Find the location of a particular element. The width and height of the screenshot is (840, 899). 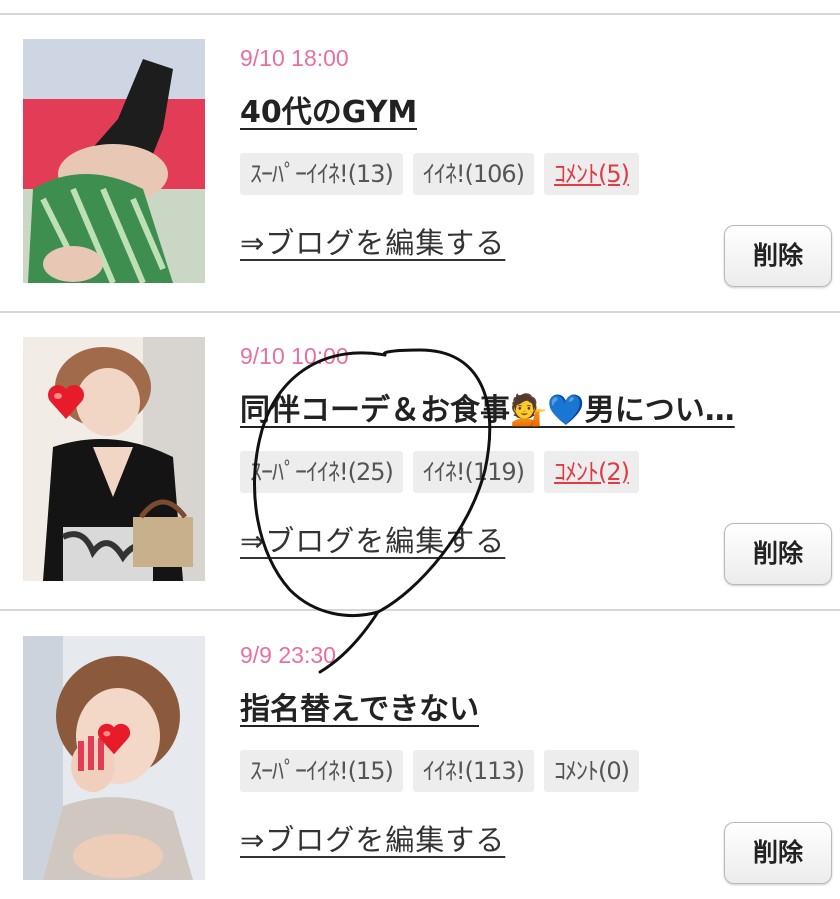

comment-badge: ｺﾒﾝﾄ(2) is located at coordinates (592, 472).